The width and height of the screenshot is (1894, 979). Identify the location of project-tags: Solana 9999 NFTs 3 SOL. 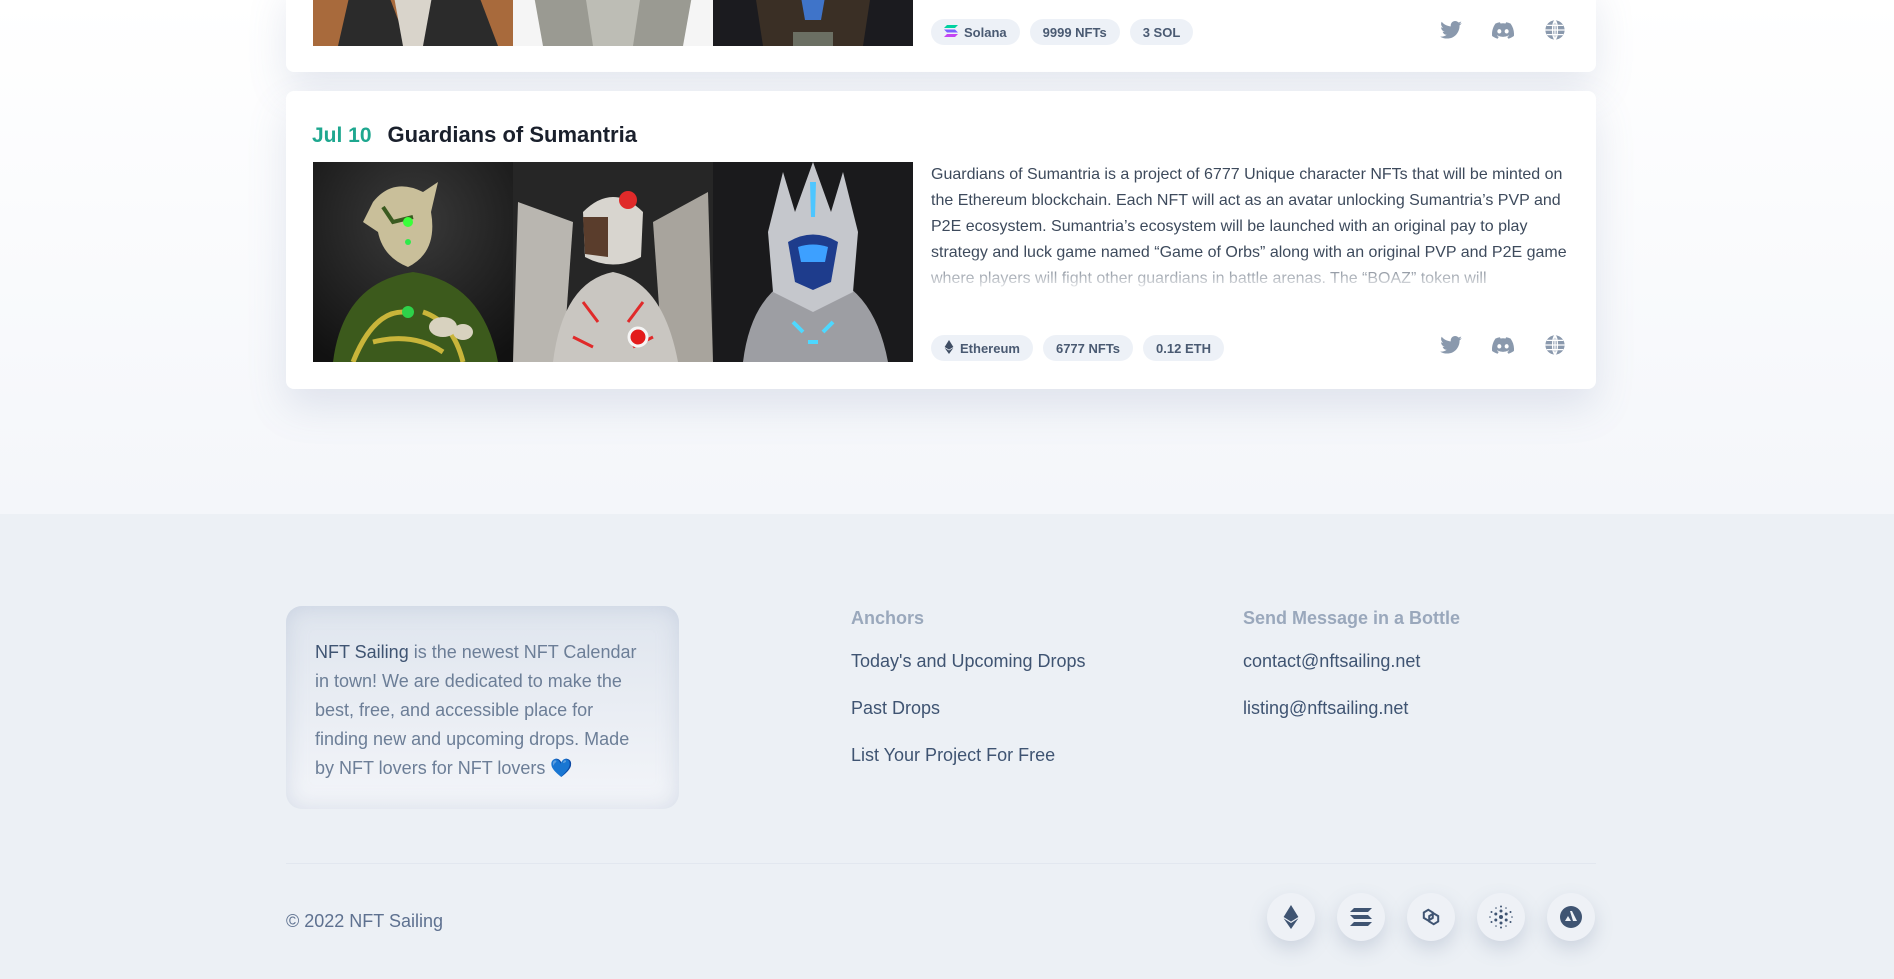
(1062, 32).